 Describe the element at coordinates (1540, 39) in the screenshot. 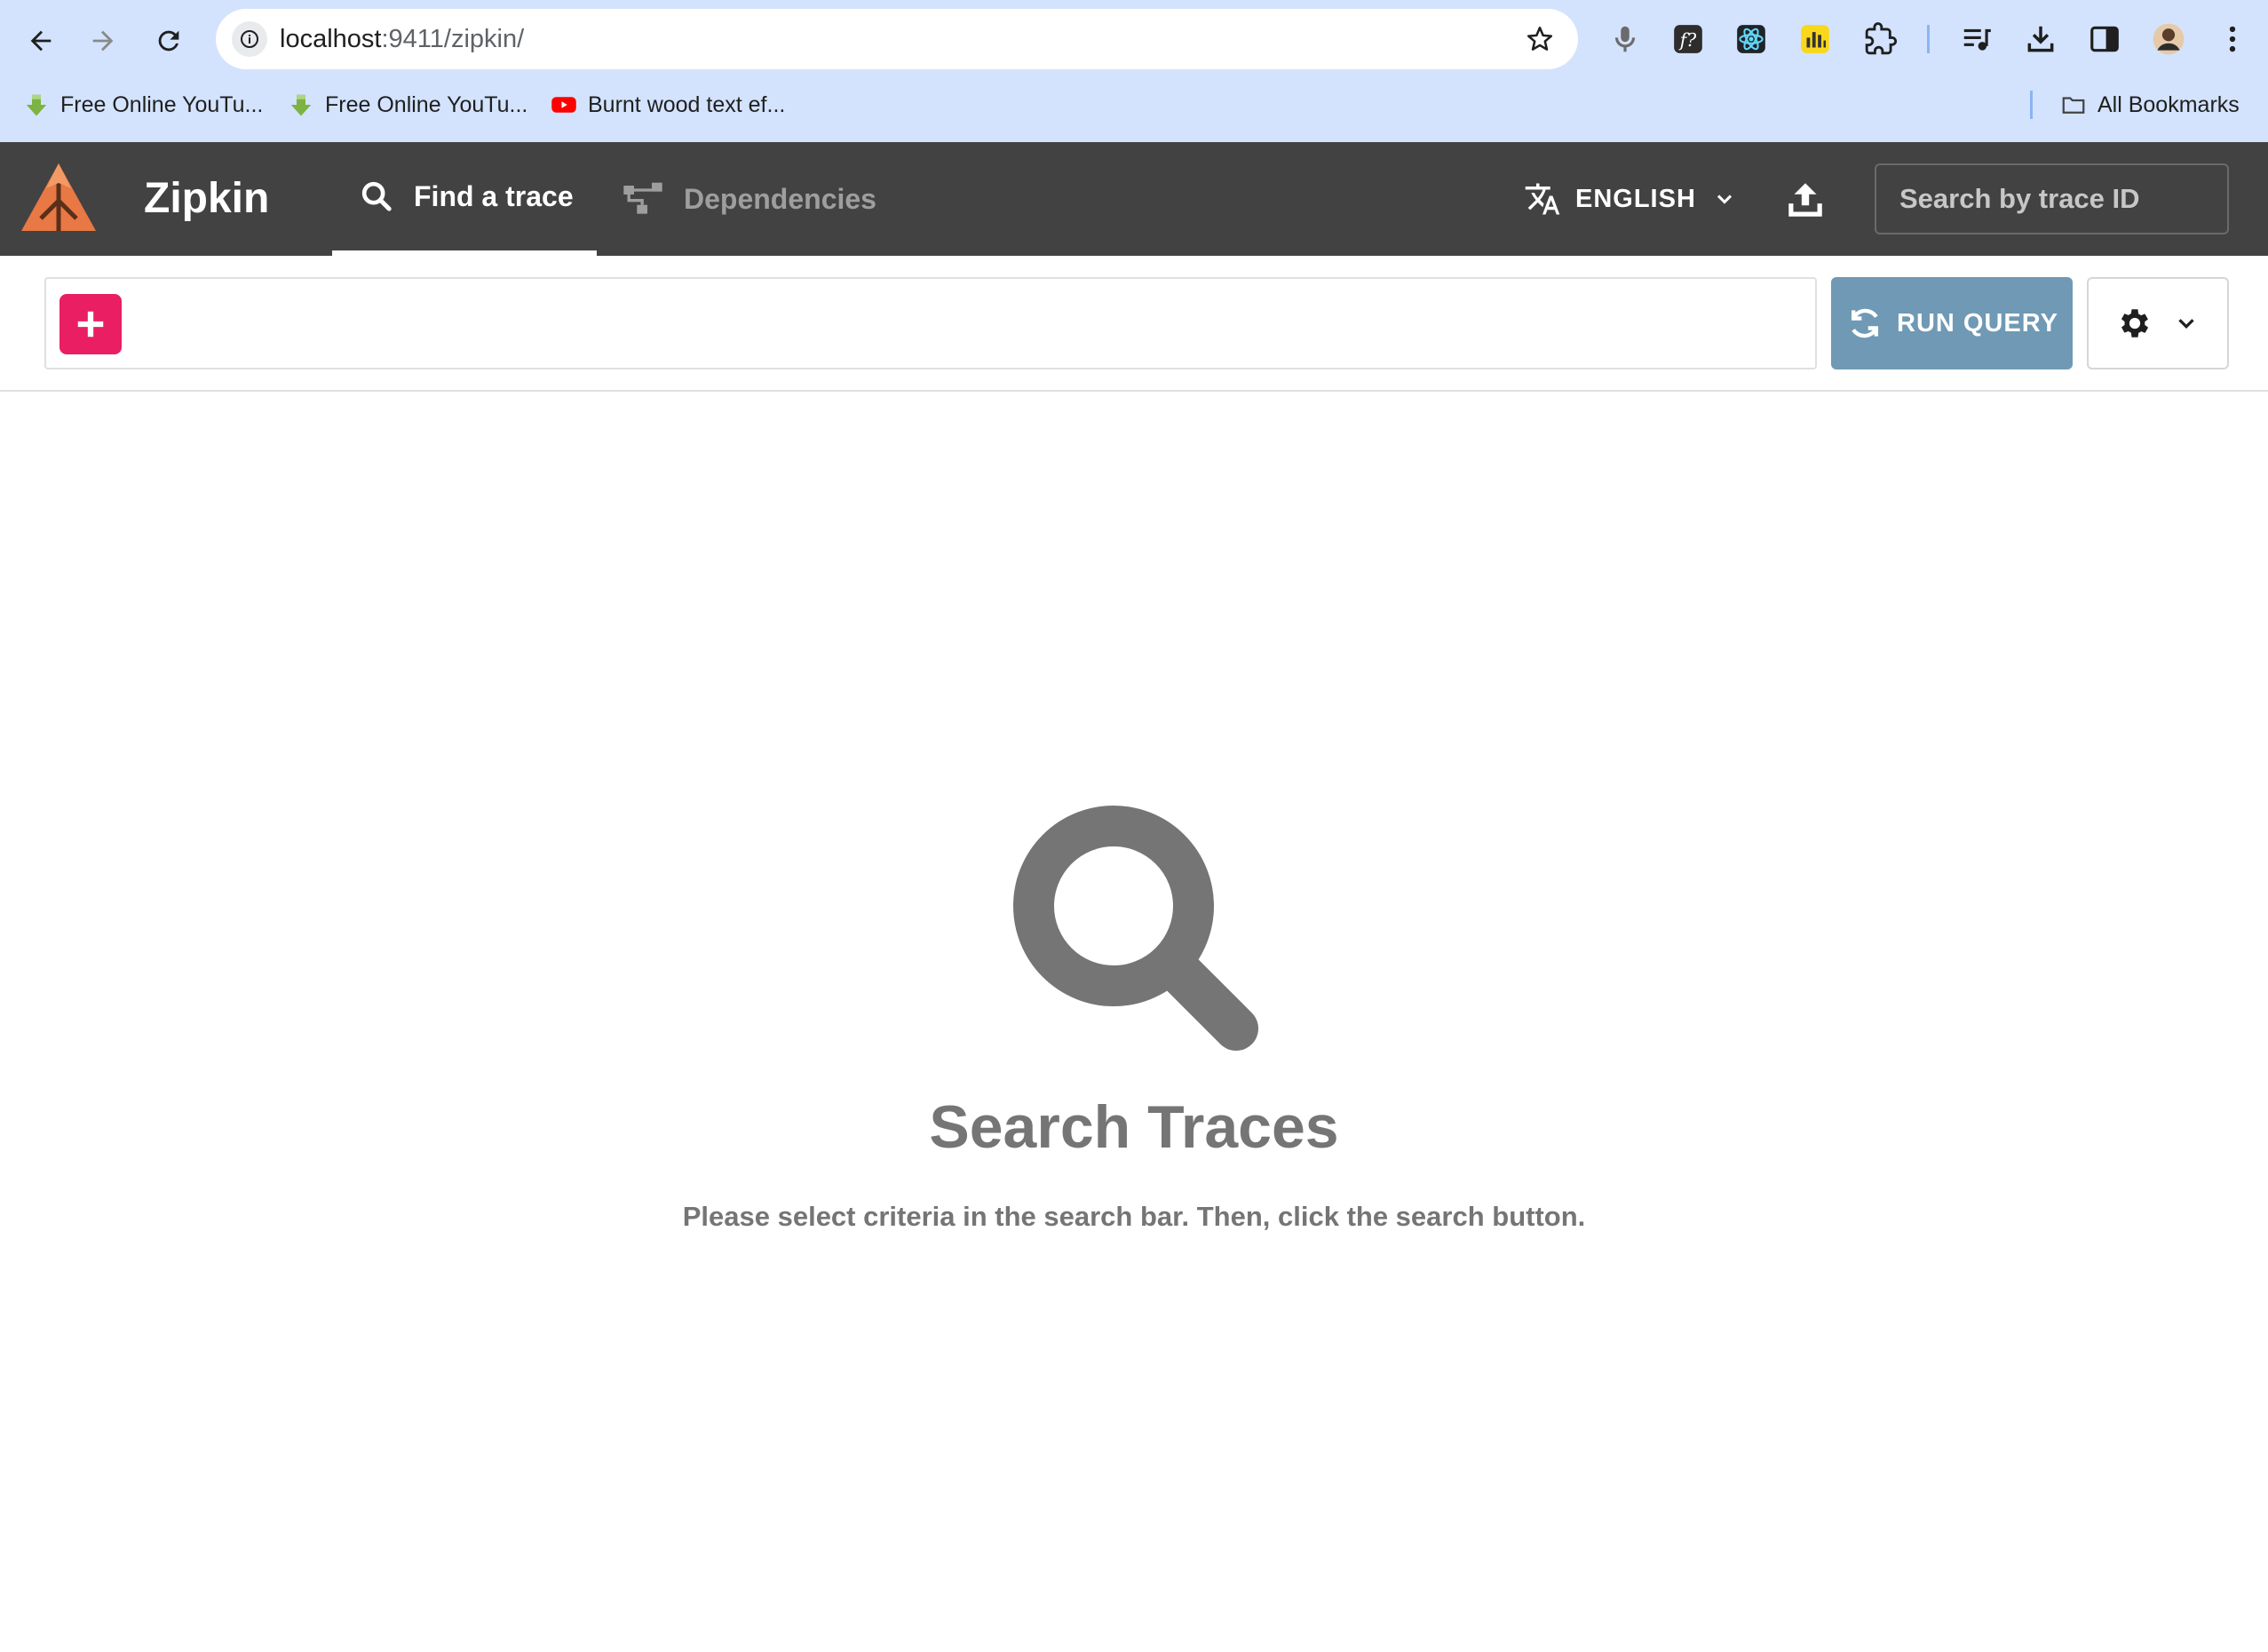

I see `bookmark-star-icon` at that location.